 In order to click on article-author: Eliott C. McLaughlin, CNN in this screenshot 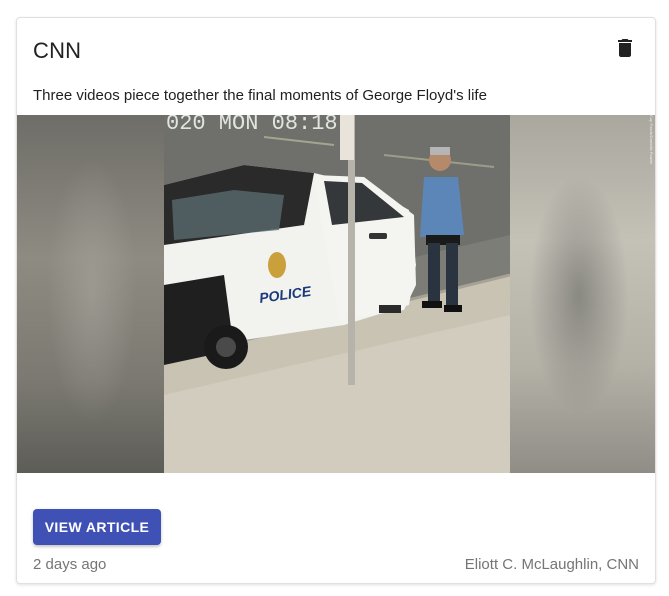, I will do `click(551, 564)`.